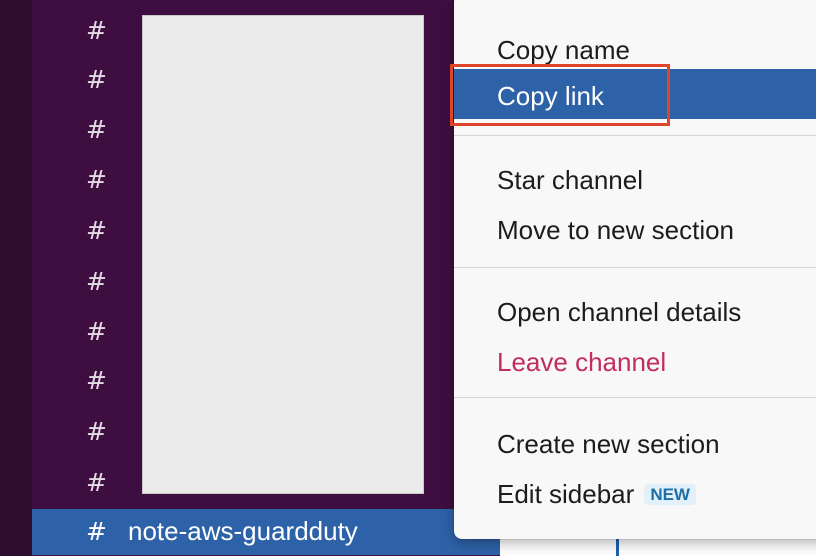 The image size is (816, 556). What do you see at coordinates (608, 444) in the screenshot?
I see `menu-item-label: Create new section` at bounding box center [608, 444].